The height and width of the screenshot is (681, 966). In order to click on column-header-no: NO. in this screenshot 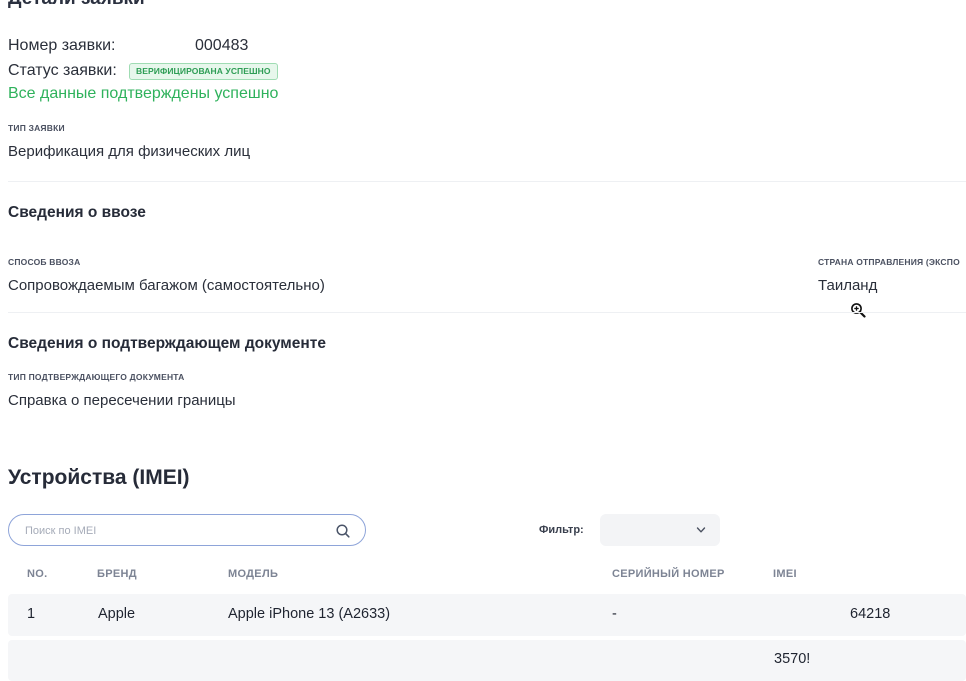, I will do `click(37, 574)`.